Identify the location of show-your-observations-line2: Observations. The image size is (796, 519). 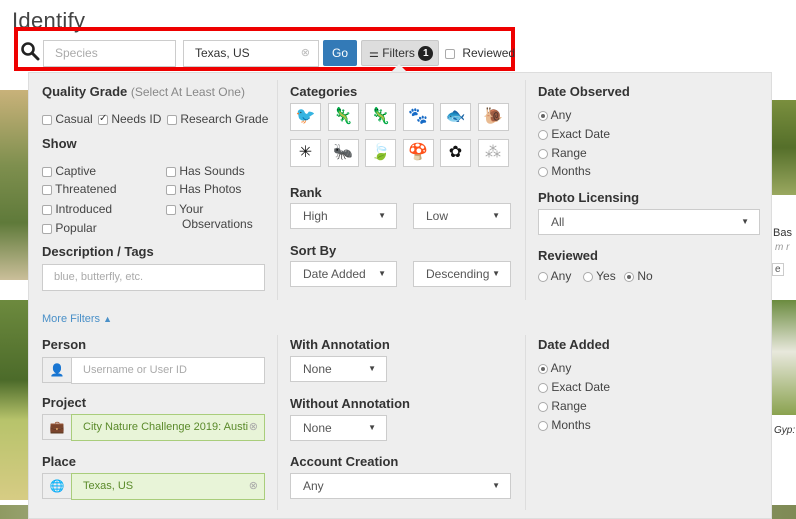
(217, 224).